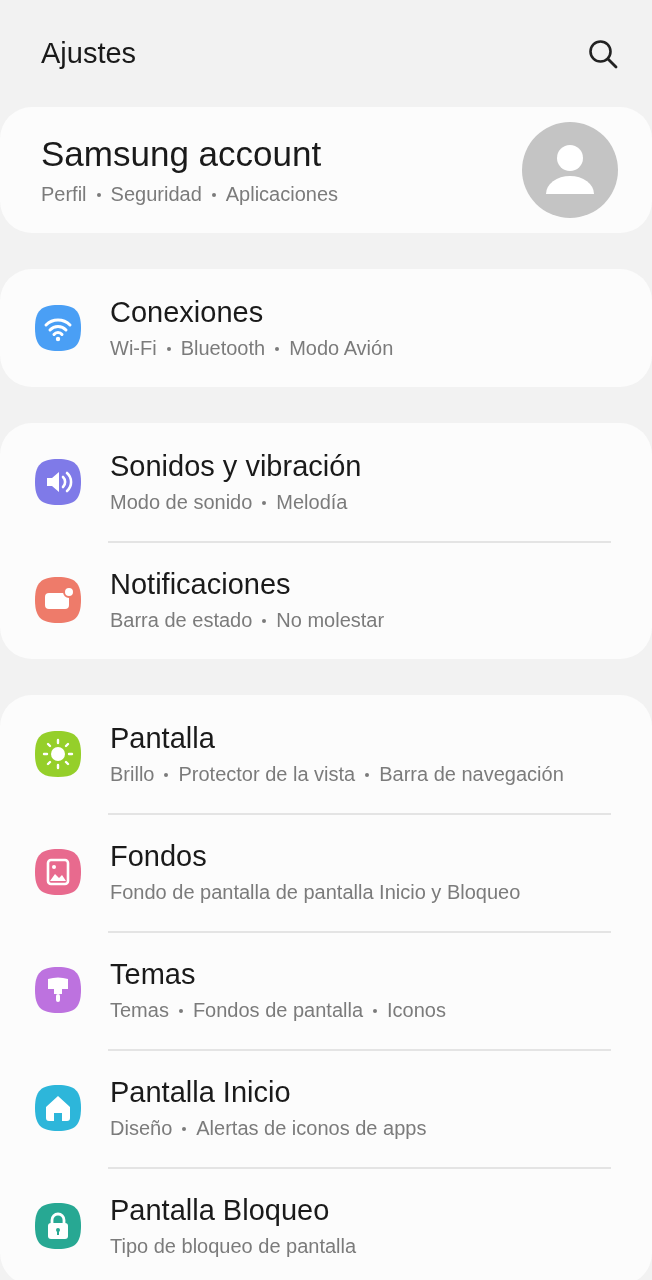 This screenshot has width=652, height=1280. What do you see at coordinates (181, 502) in the screenshot?
I see `setting-subtitle: Modo de sonido` at bounding box center [181, 502].